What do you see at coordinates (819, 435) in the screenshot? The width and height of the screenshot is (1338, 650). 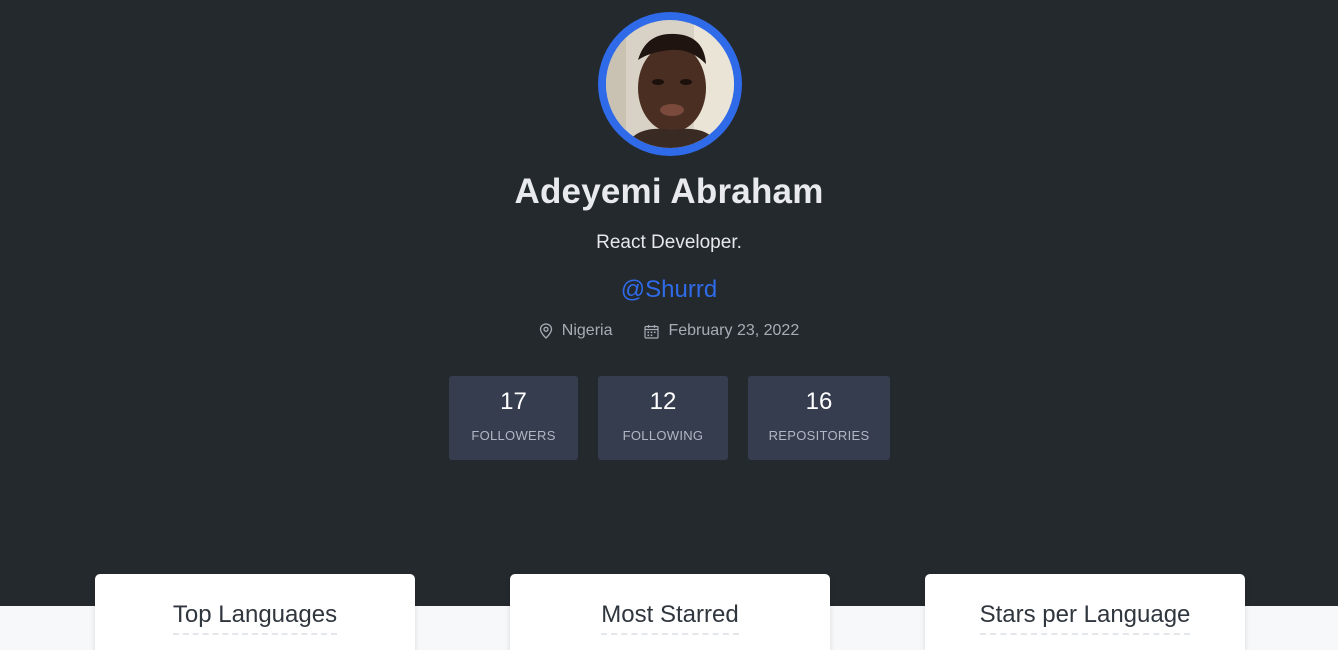 I see `stat-repositories-label: REPOSITORIES` at bounding box center [819, 435].